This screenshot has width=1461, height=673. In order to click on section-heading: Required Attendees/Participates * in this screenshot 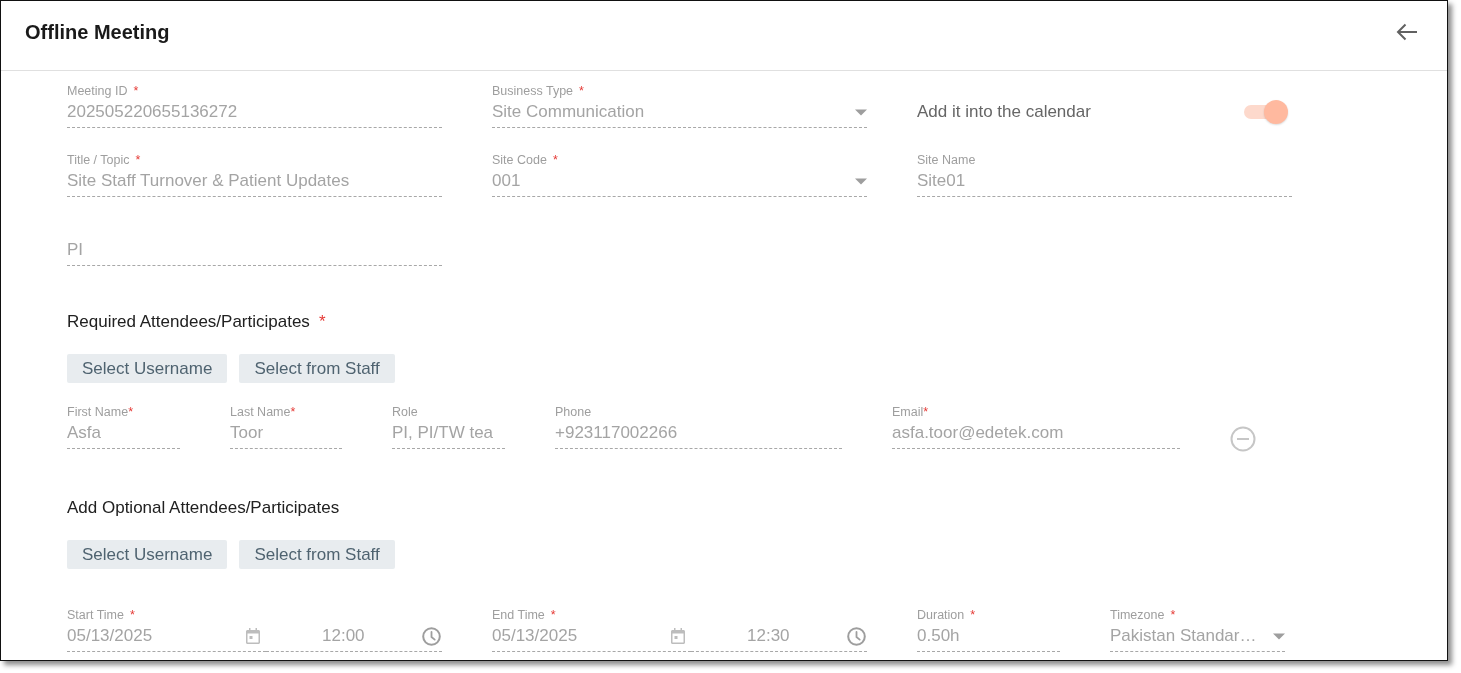, I will do `click(196, 322)`.